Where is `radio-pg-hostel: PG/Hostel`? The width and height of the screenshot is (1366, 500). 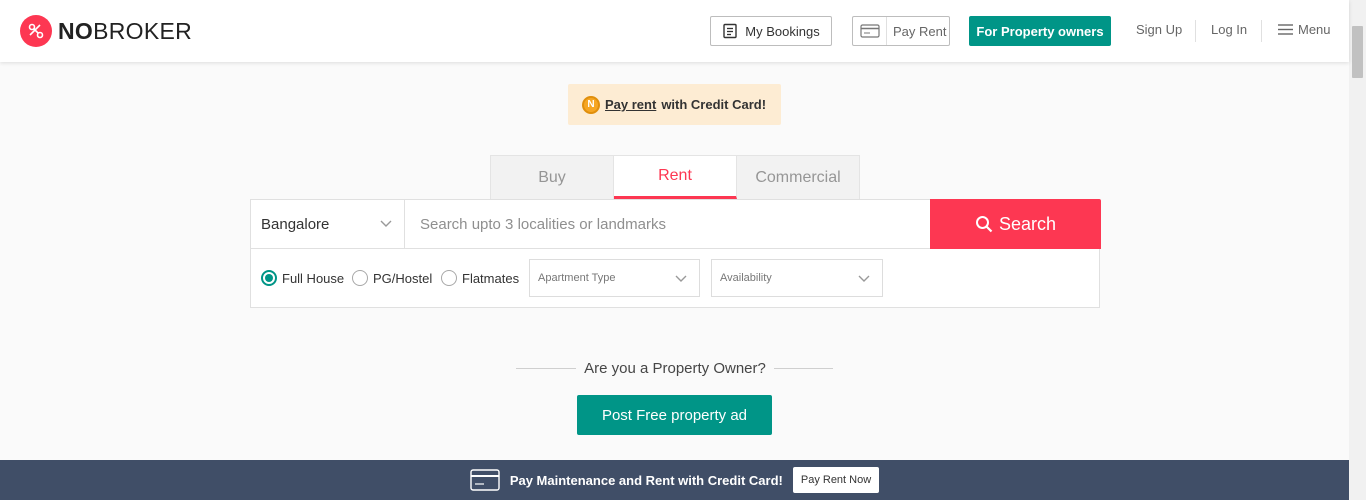
radio-pg-hostel: PG/Hostel is located at coordinates (392, 278).